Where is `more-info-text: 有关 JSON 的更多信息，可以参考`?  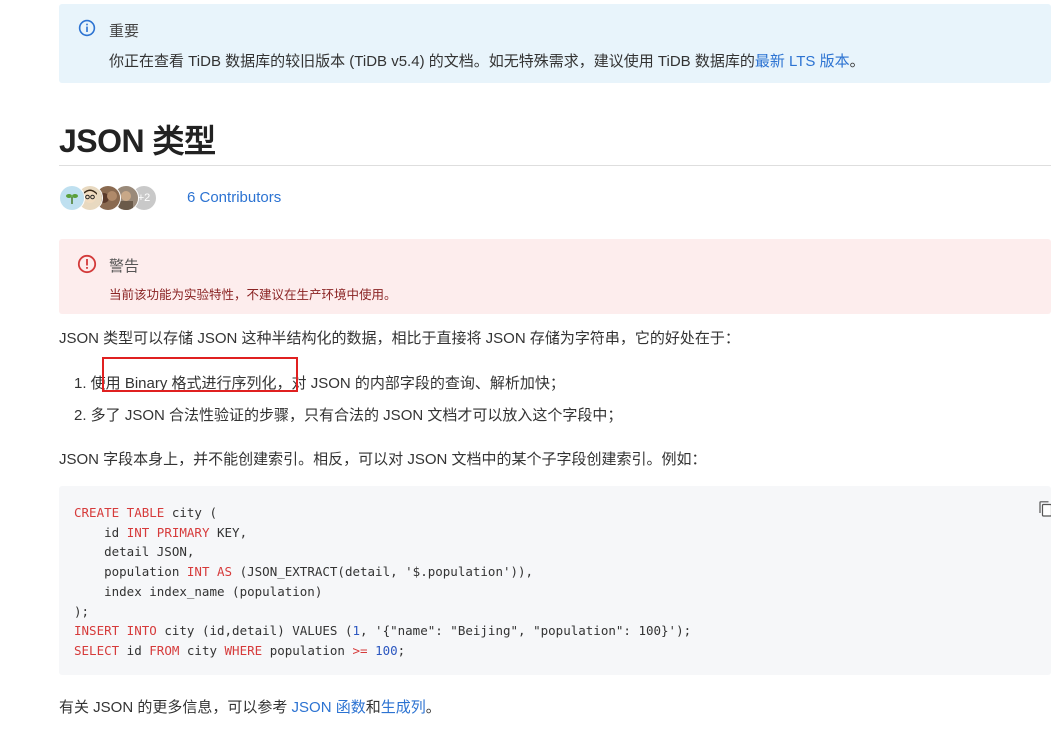
more-info-text: 有关 JSON 的更多信息，可以参考 is located at coordinates (175, 707).